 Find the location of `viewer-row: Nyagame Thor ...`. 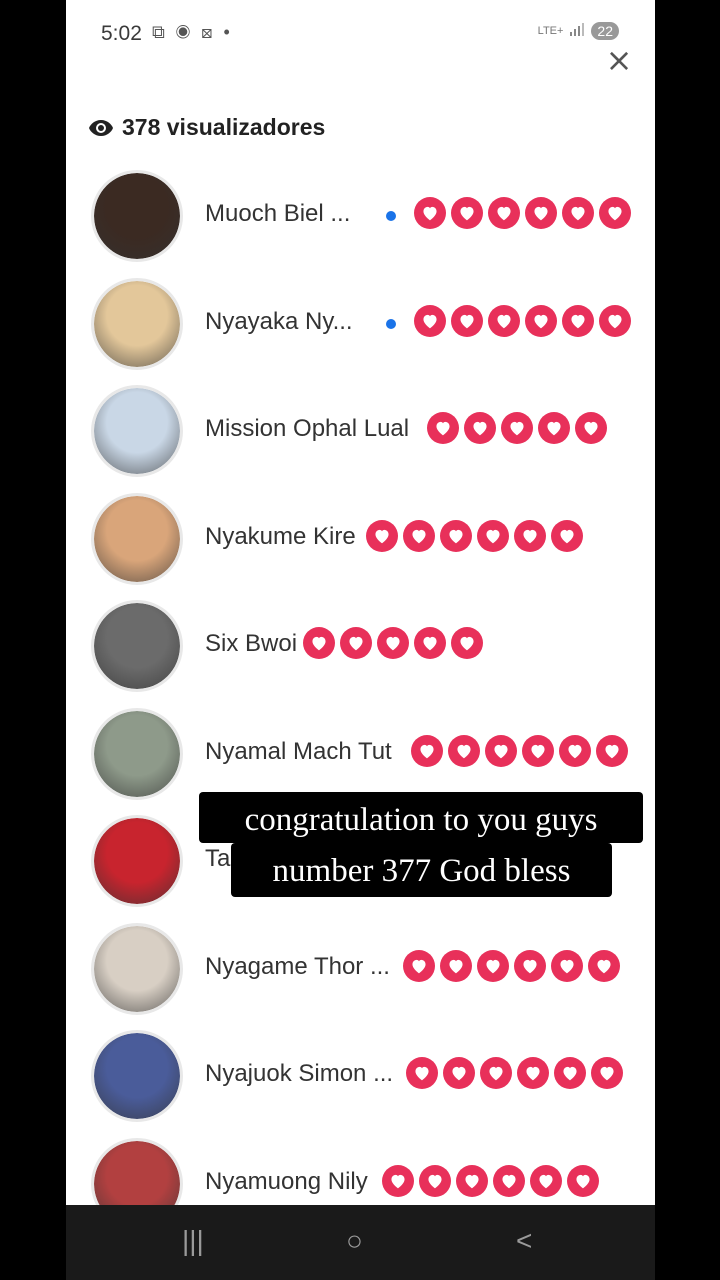

viewer-row: Nyagame Thor ... is located at coordinates (360, 967).